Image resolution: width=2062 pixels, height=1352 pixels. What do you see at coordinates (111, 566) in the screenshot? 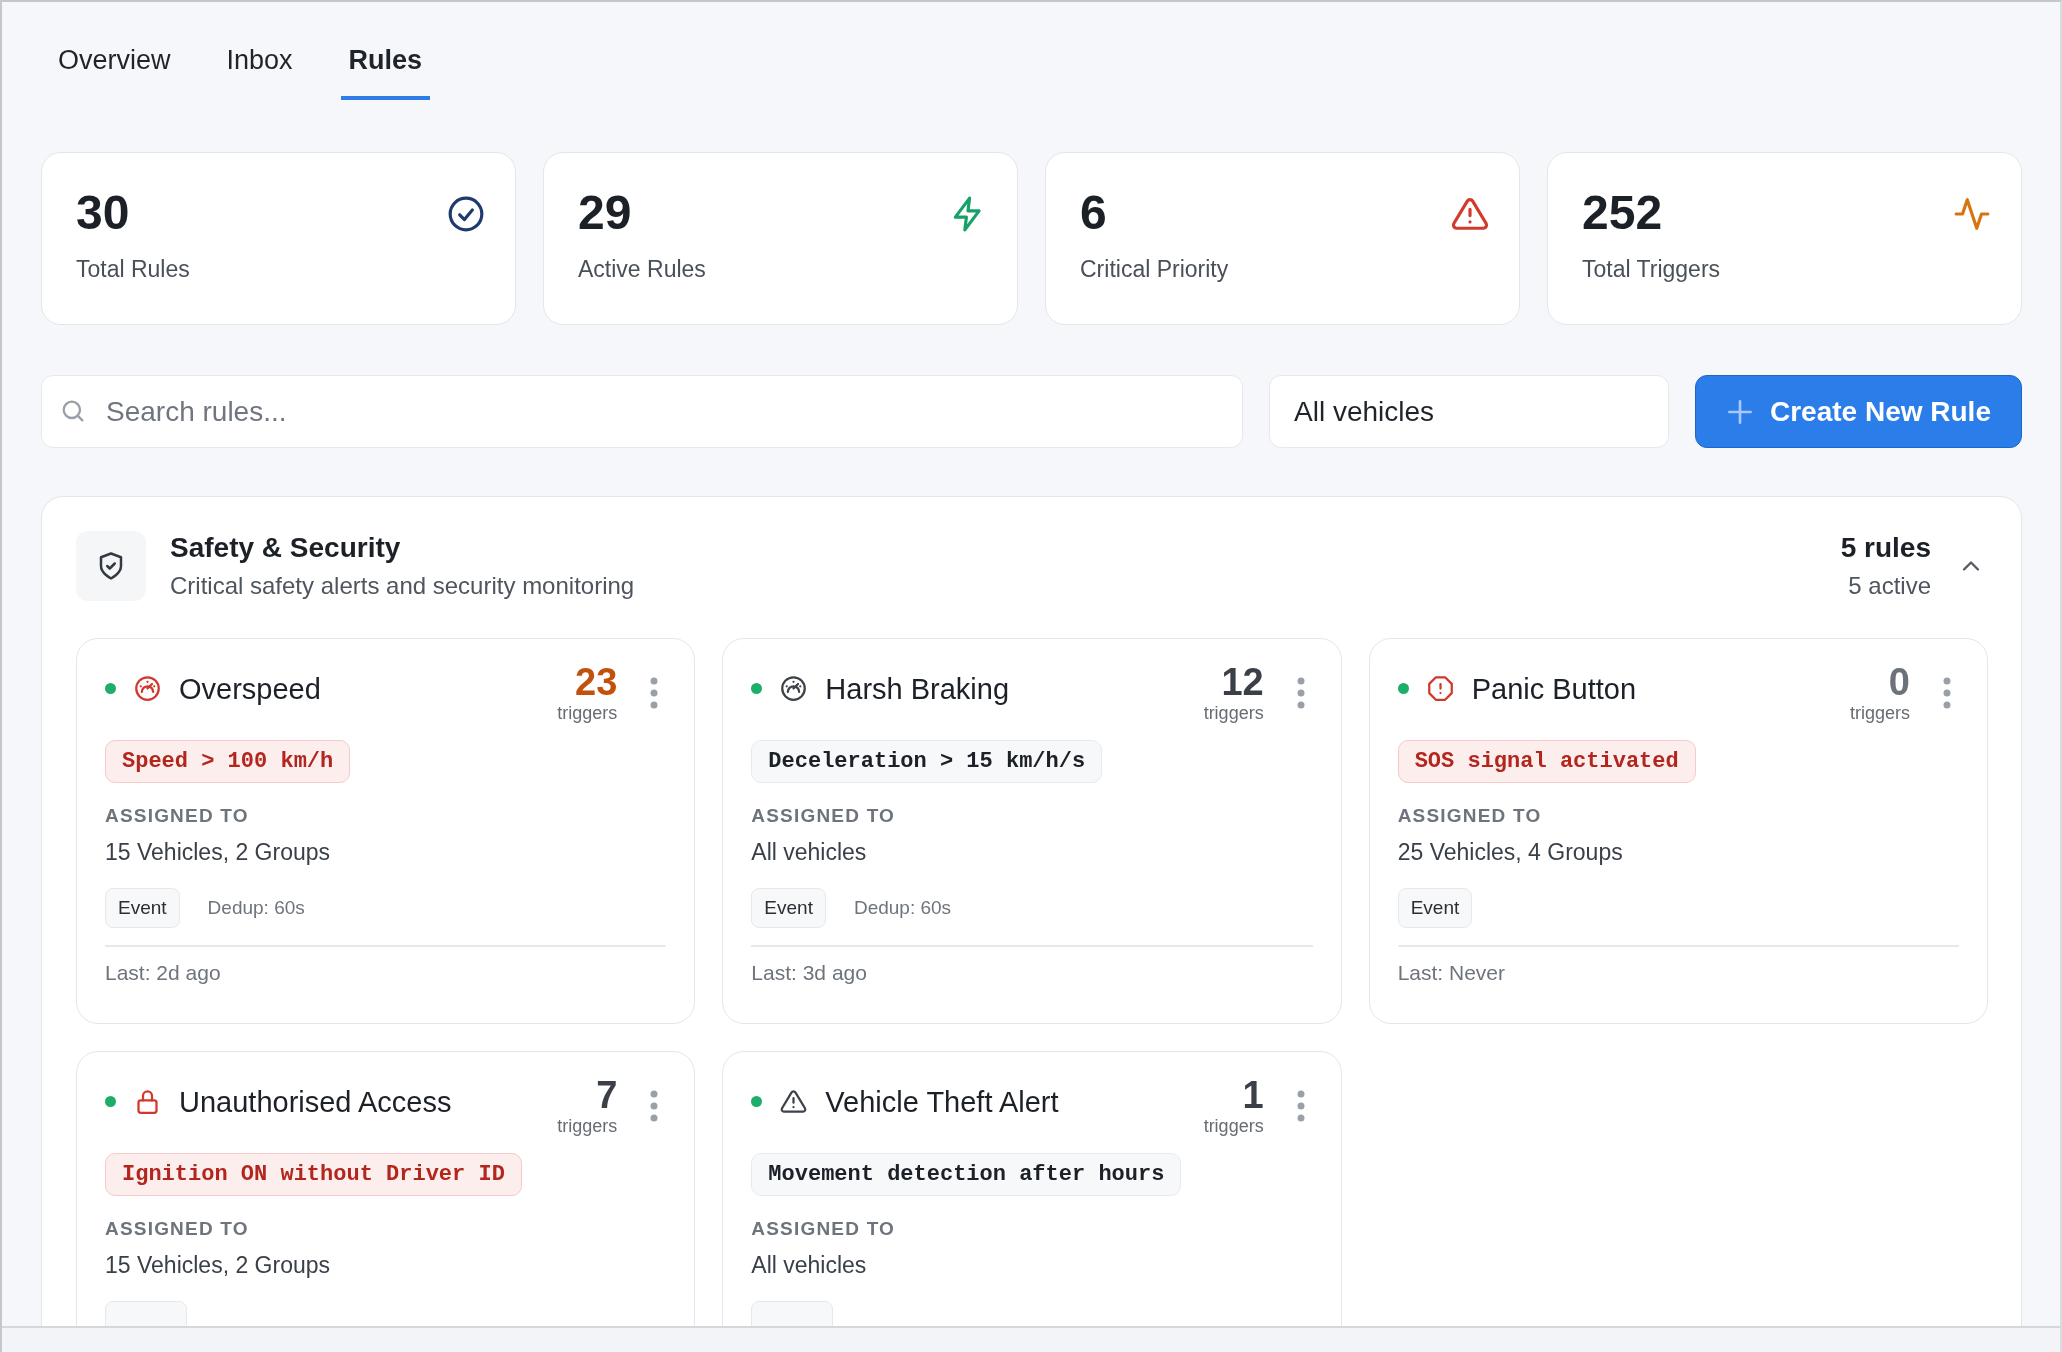
I see `shield-icon` at bounding box center [111, 566].